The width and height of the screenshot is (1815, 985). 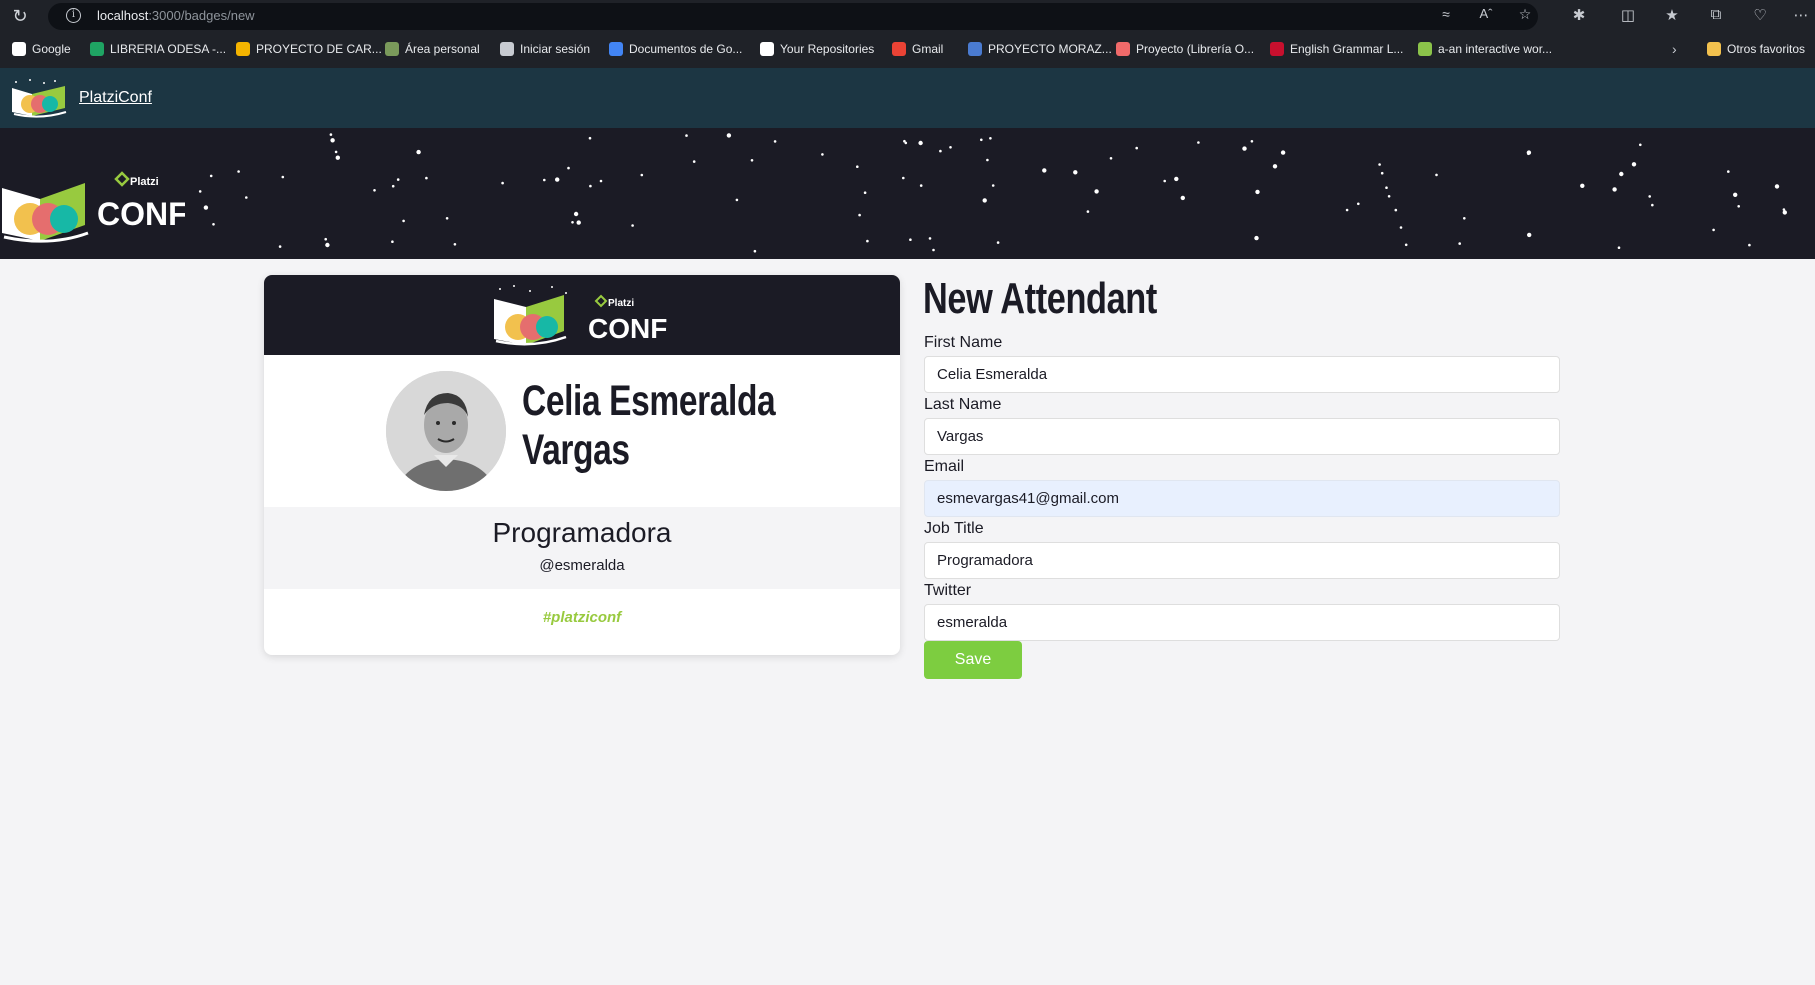 I want to click on gmail-icon, so click(x=899, y=49).